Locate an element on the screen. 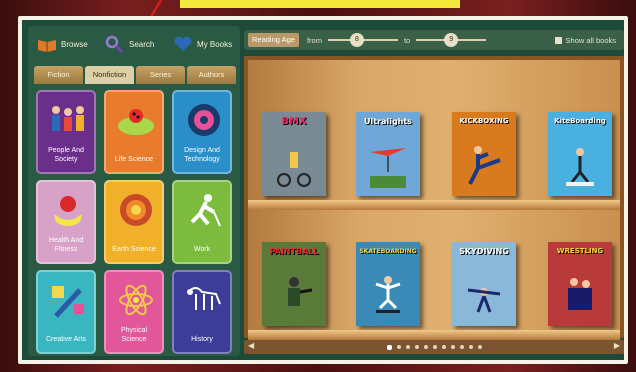 The width and height of the screenshot is (636, 372). category-tile-health-and-fitness: Health And Fitness is located at coordinates (66, 222).